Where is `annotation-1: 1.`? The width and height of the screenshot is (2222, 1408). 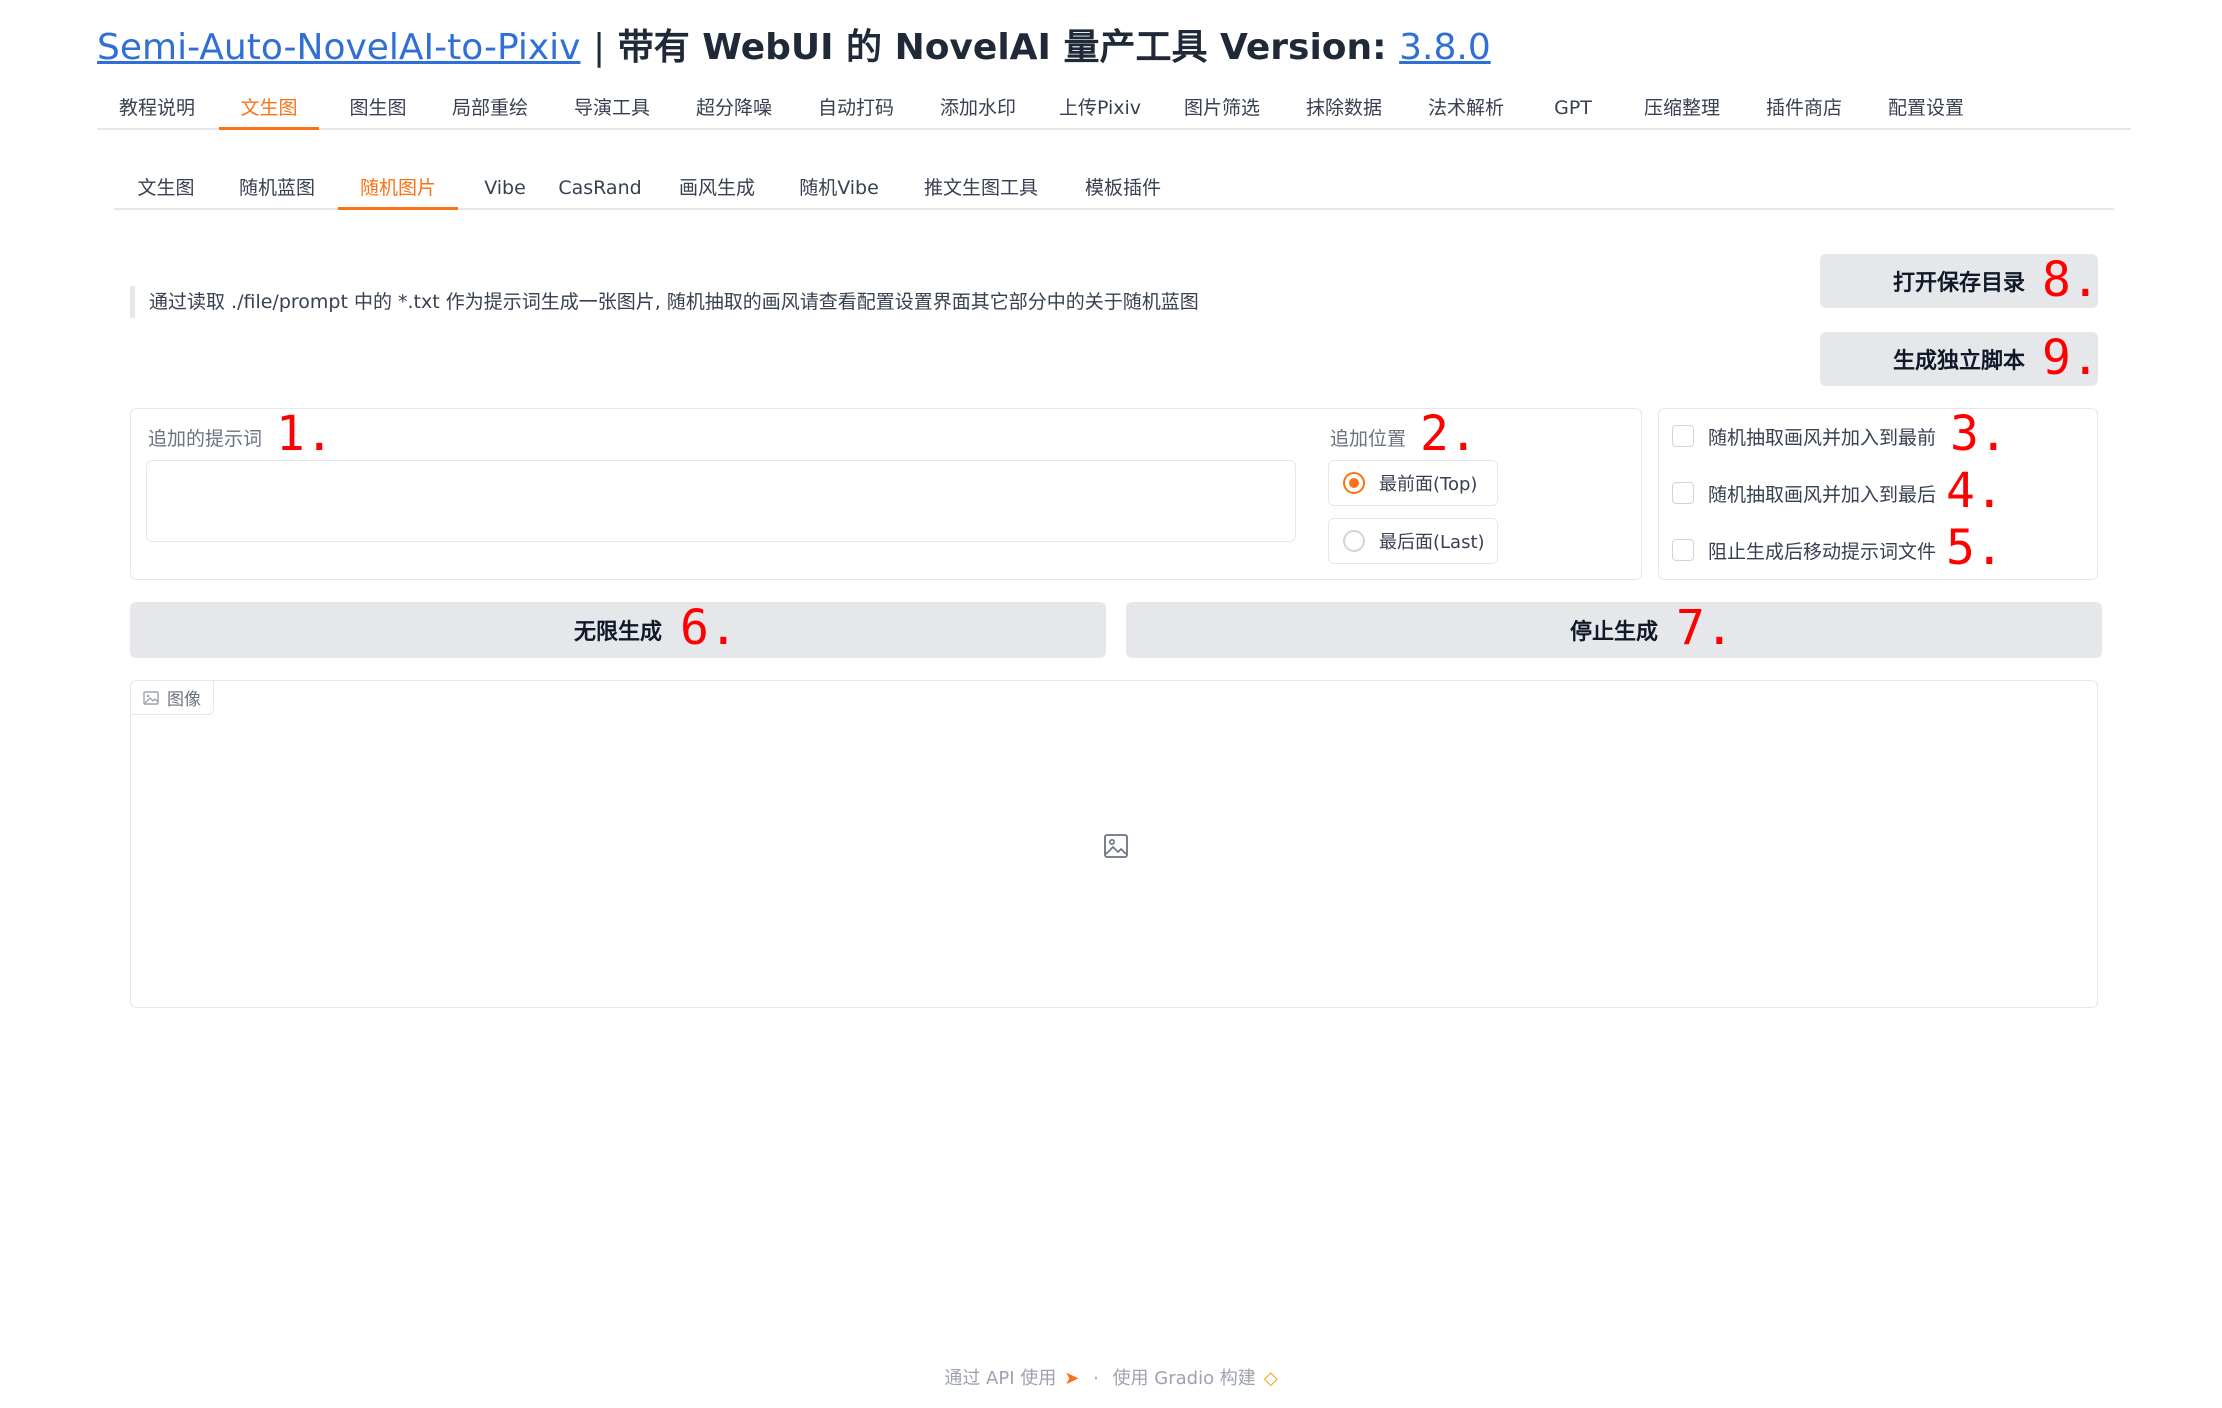 annotation-1: 1. is located at coordinates (305, 434).